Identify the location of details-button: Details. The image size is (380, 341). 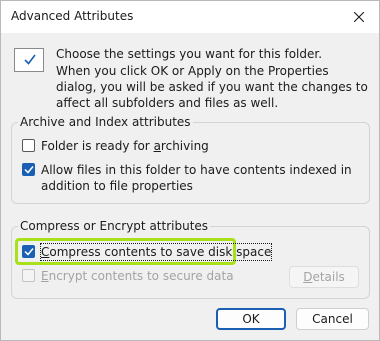
(324, 277).